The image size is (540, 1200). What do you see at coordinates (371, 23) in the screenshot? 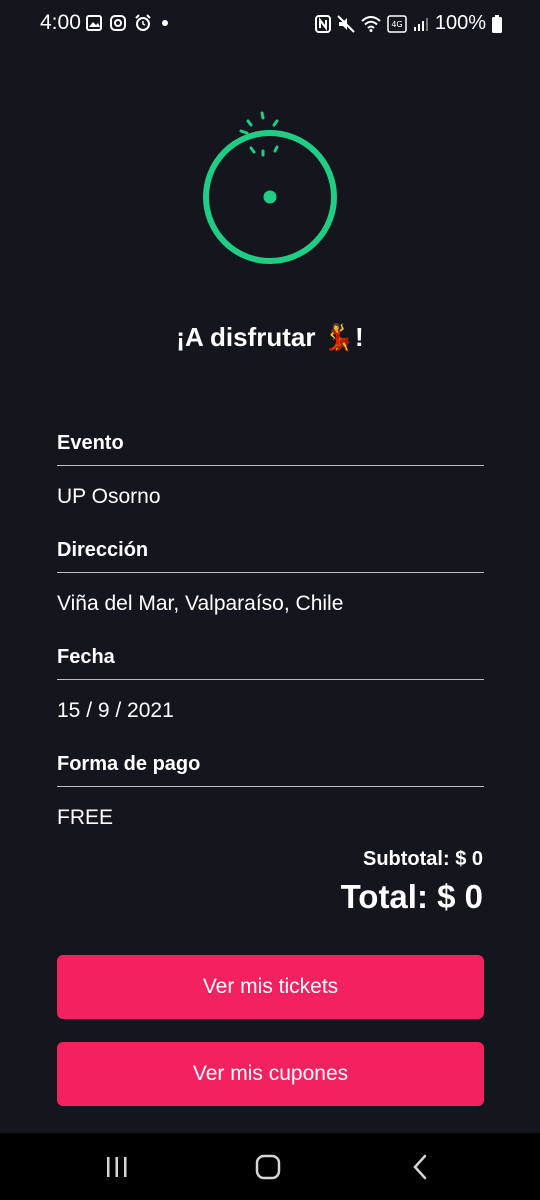
I see `wifi-icon` at bounding box center [371, 23].